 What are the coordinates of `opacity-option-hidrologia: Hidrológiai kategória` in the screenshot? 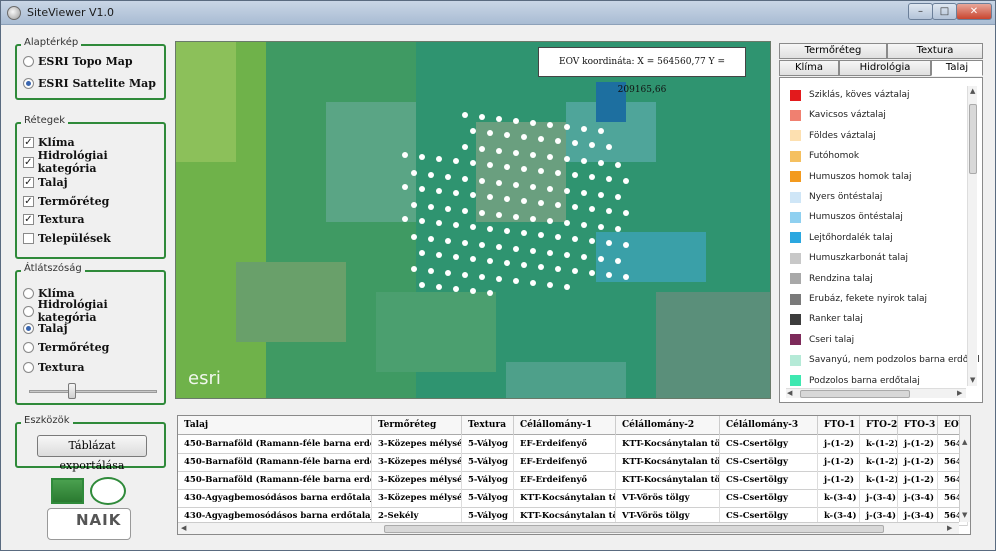 It's located at (93, 311).